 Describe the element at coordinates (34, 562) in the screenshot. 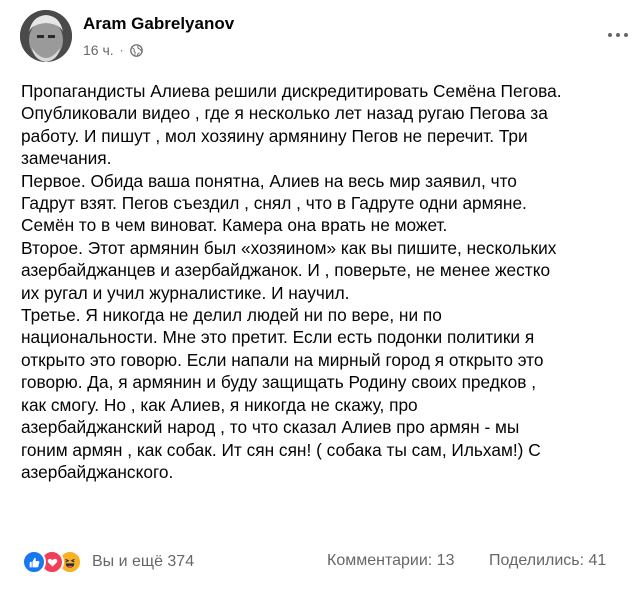

I see `like-icon` at that location.